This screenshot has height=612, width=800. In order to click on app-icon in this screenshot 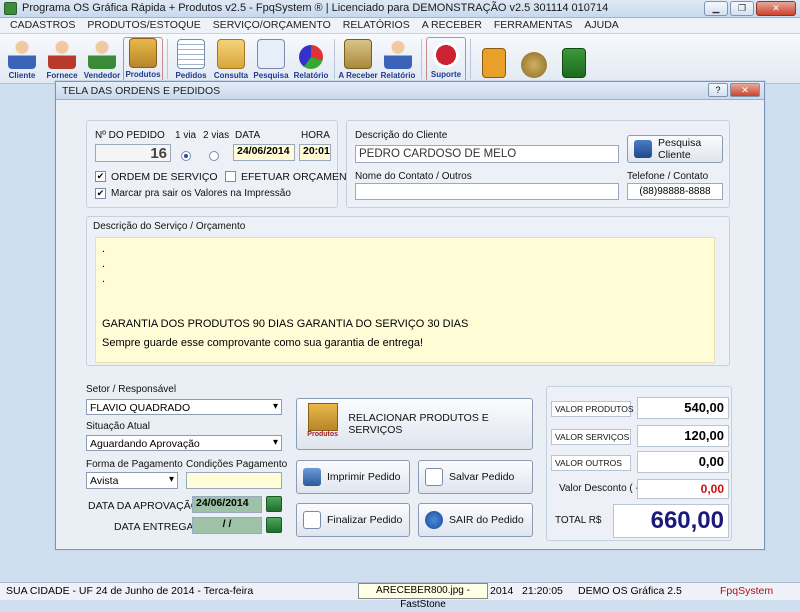, I will do `click(10, 8)`.